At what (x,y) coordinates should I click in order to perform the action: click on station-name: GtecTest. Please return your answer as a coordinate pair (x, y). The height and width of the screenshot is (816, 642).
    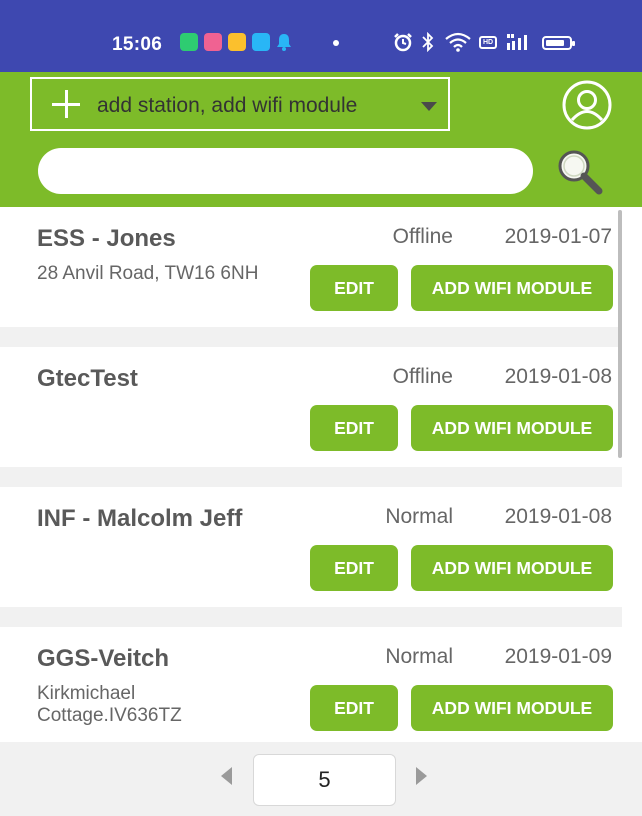
    Looking at the image, I should click on (87, 378).